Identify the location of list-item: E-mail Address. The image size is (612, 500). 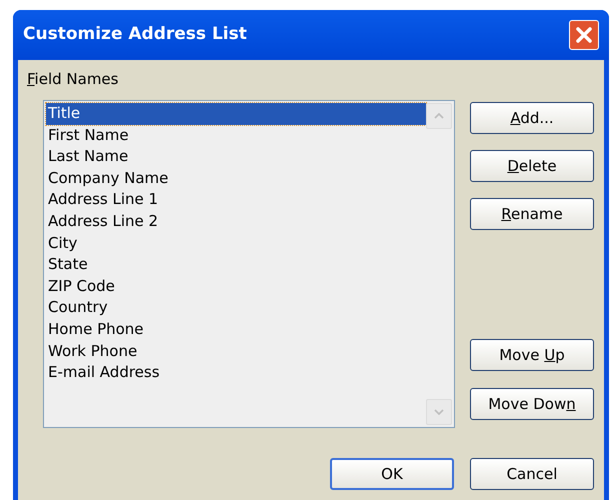
(236, 373).